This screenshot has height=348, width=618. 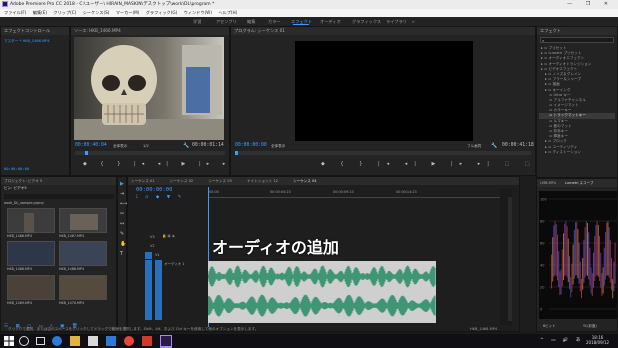 I want to click on project-tab: プロジェクト: ビデオ 5, so click(x=23, y=181).